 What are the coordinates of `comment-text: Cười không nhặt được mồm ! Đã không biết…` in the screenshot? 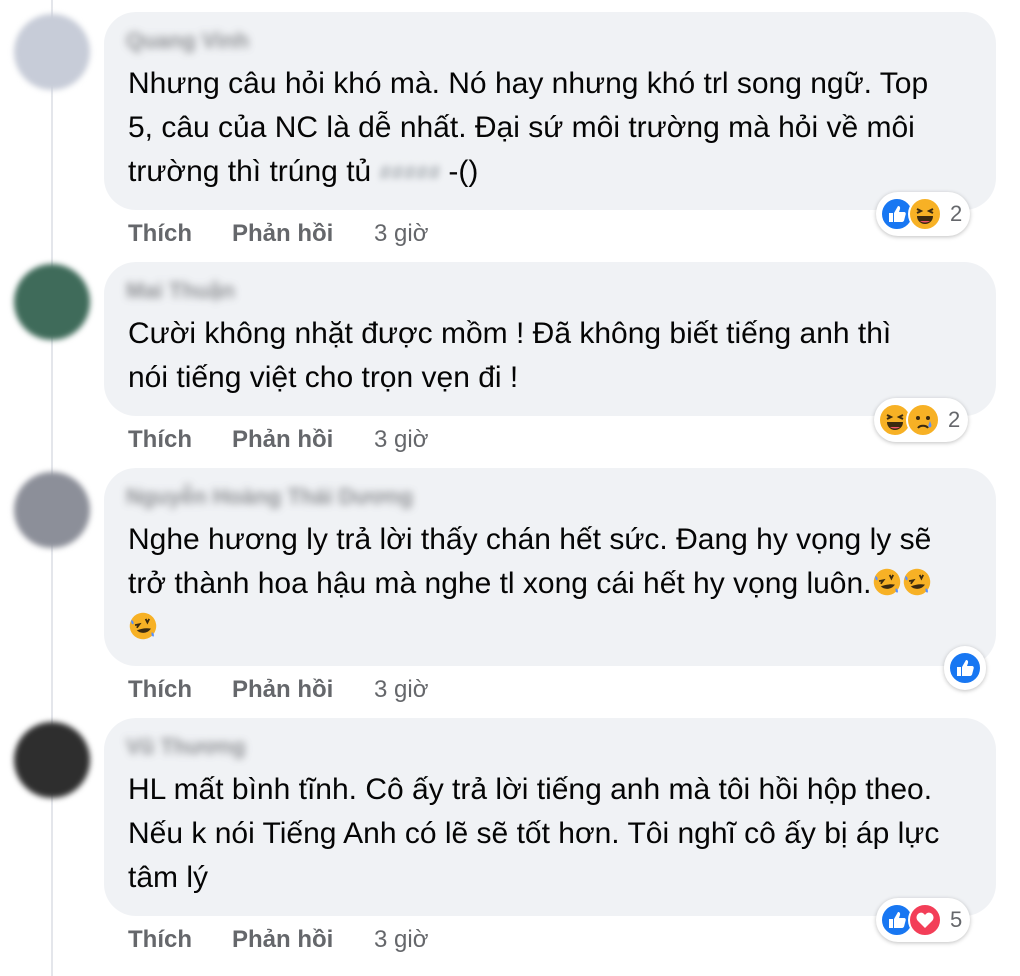 It's located at (514, 355).